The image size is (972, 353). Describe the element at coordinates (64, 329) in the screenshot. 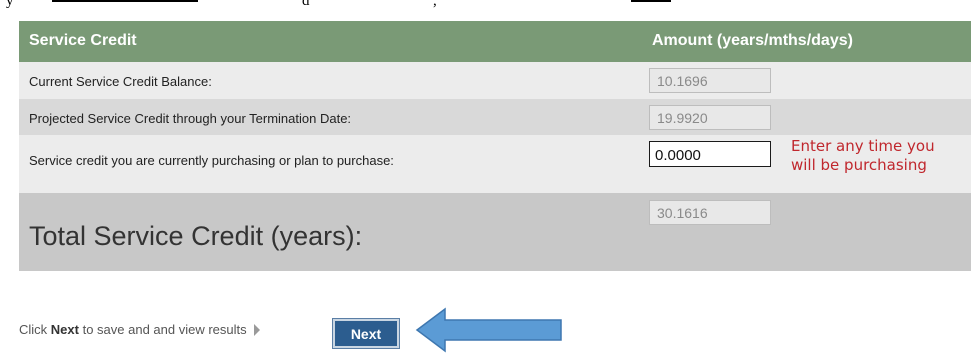

I see `footer-bold-next: Next` at that location.